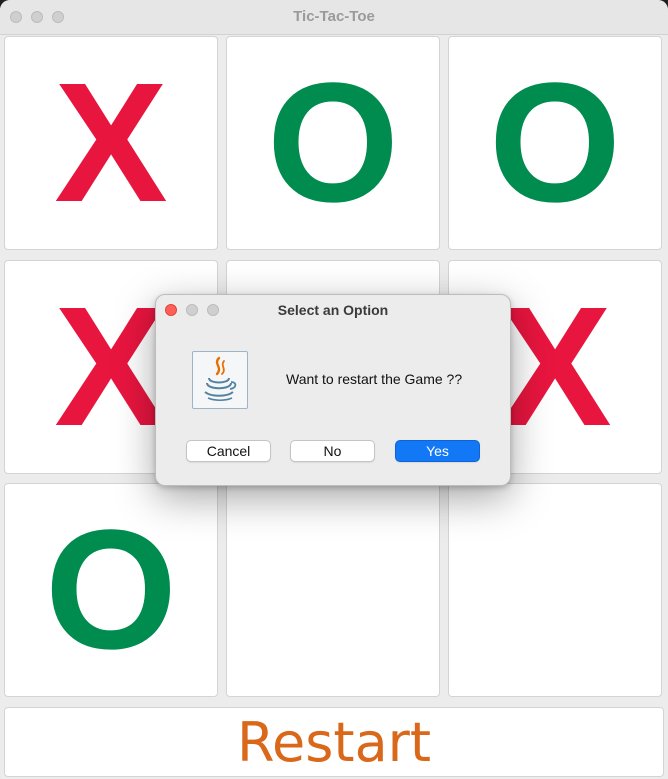  Describe the element at coordinates (111, 590) in the screenshot. I see `board-cell-7: O` at that location.